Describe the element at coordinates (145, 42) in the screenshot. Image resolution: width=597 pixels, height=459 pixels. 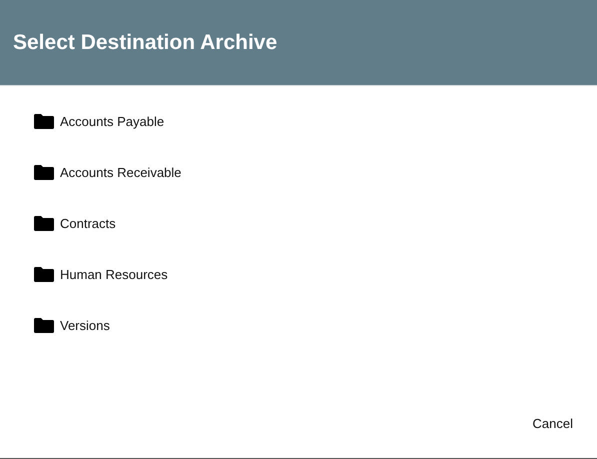
I see `dialog-title: Select Destination Archive` at that location.